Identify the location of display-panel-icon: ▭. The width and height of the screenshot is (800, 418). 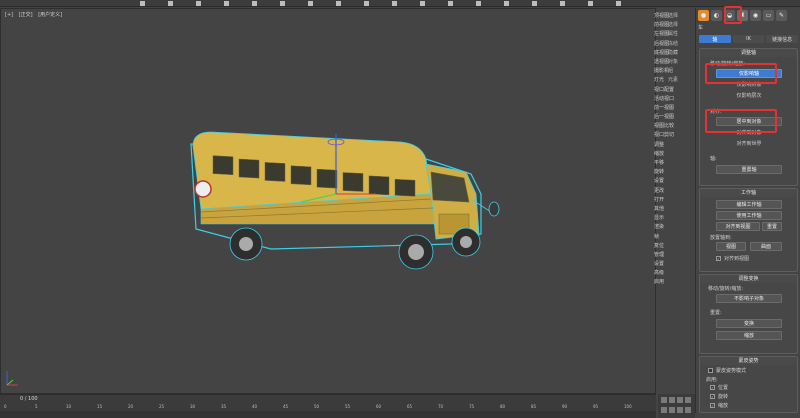
(768, 15).